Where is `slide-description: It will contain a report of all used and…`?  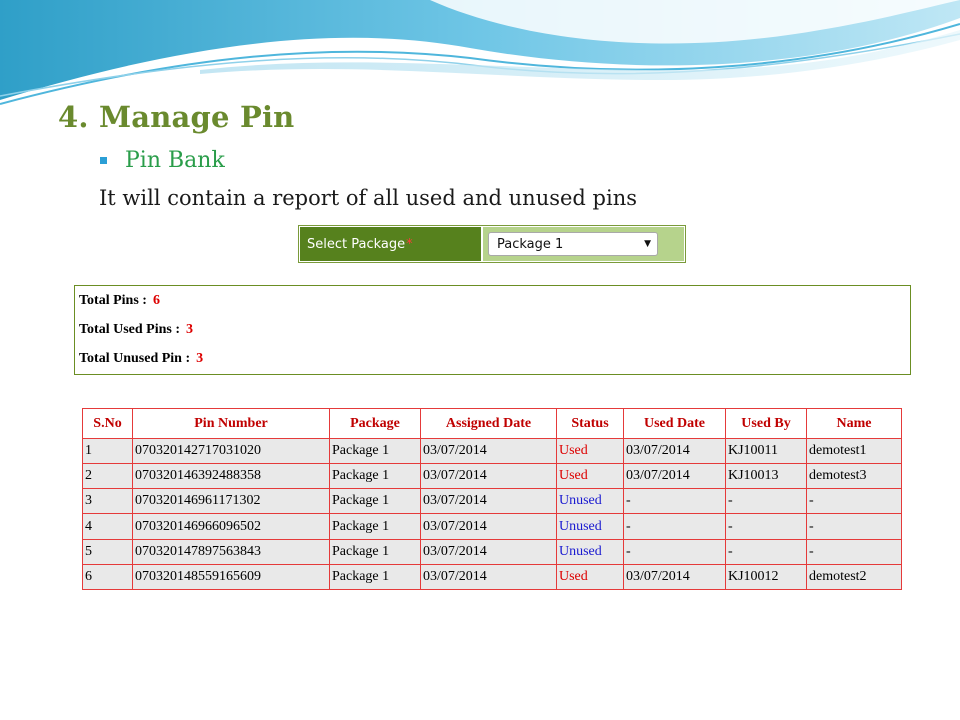
slide-description: It will contain a report of all used and… is located at coordinates (368, 198).